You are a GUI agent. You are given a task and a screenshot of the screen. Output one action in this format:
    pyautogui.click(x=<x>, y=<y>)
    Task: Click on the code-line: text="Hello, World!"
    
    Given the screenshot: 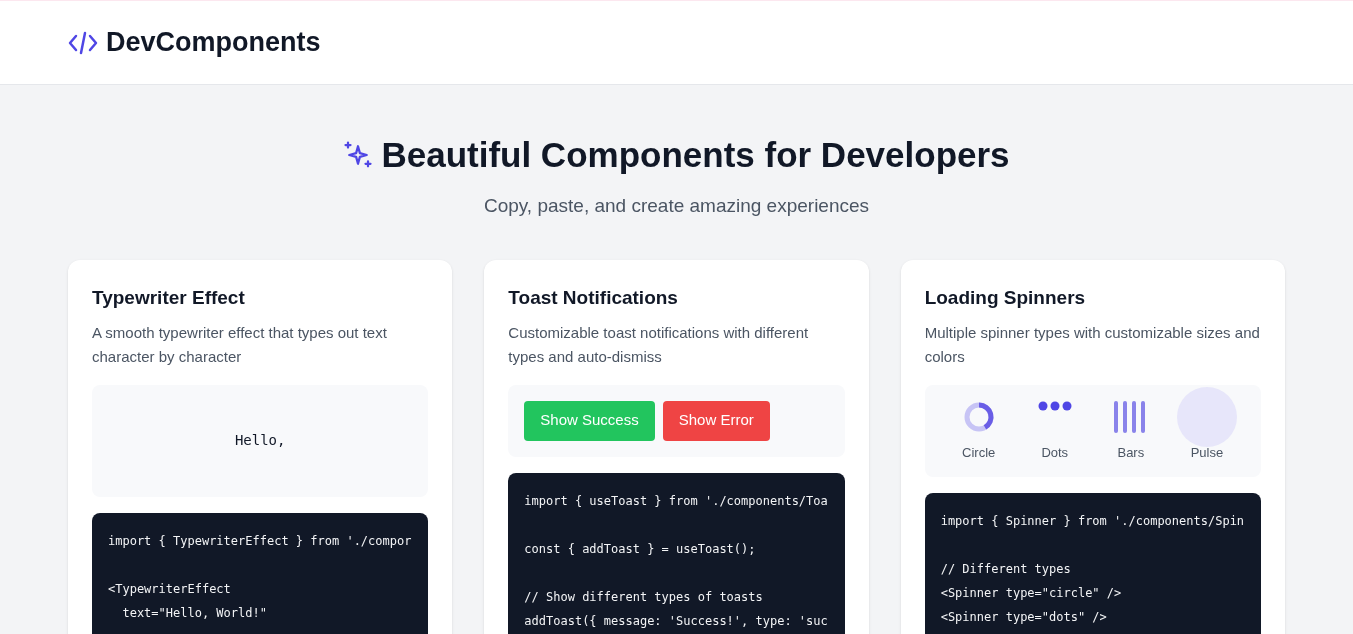 What is the action you would take?
    pyautogui.click(x=194, y=613)
    